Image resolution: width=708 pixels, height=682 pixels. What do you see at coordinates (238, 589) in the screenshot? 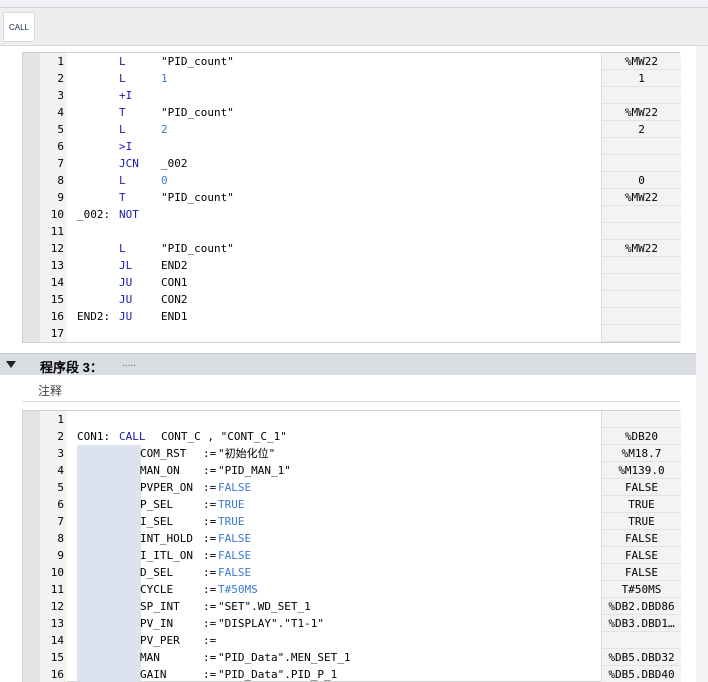
I see `param-value: T#50MS` at bounding box center [238, 589].